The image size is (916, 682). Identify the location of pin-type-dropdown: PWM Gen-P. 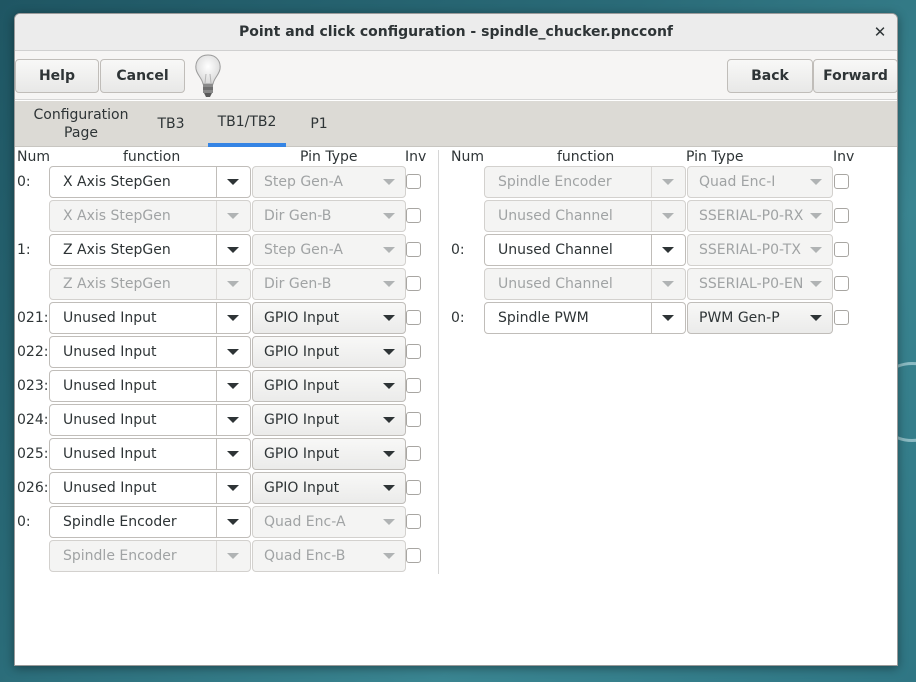
(760, 318).